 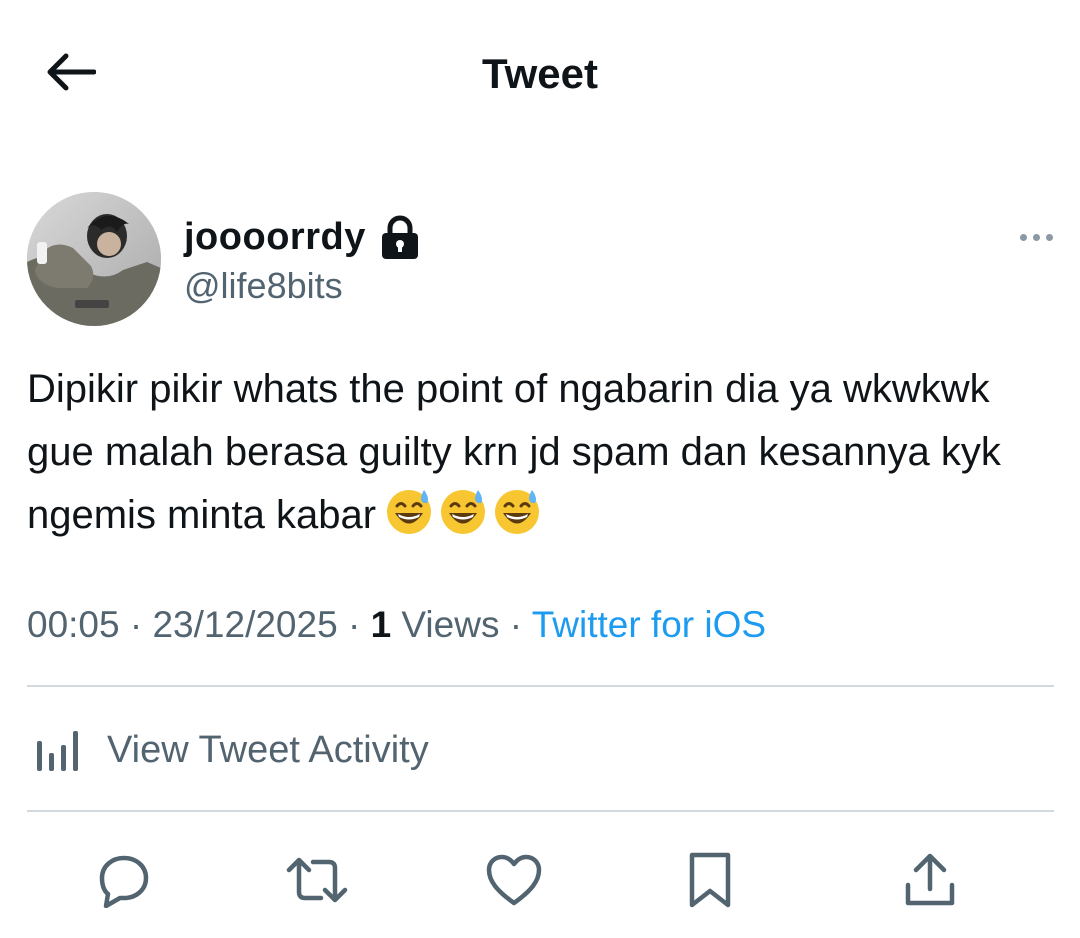 I want to click on page-title: Tweet, so click(x=540, y=73).